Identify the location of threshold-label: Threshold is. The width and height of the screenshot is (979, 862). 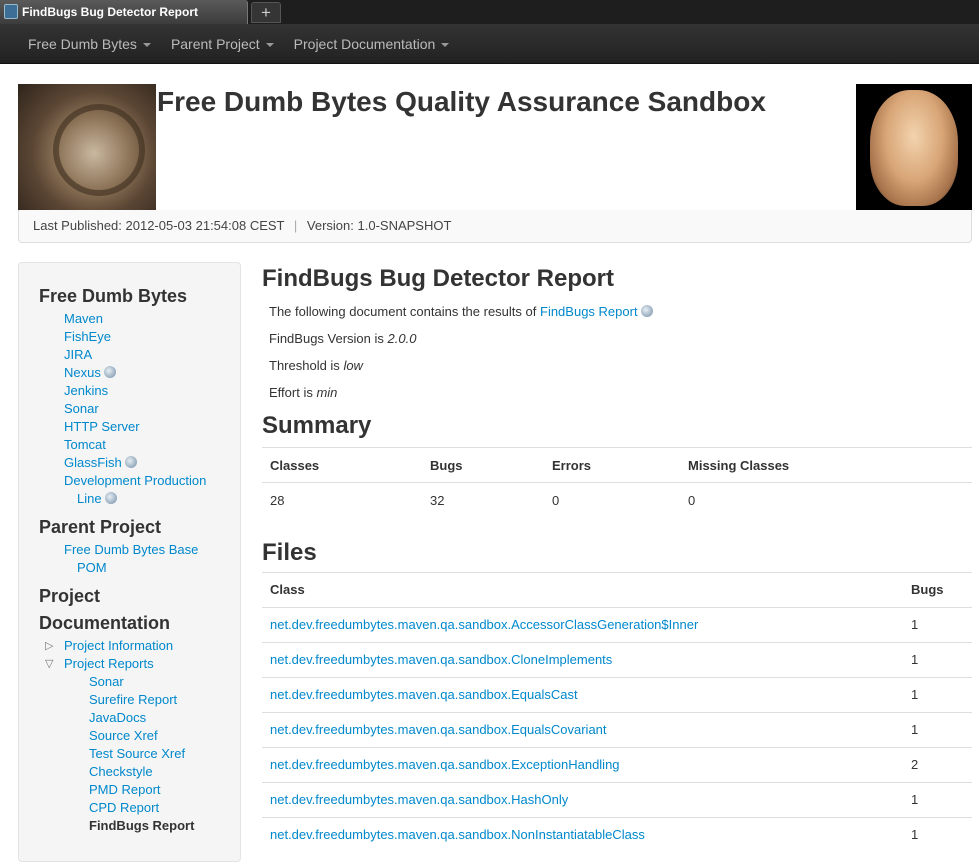
(304, 365).